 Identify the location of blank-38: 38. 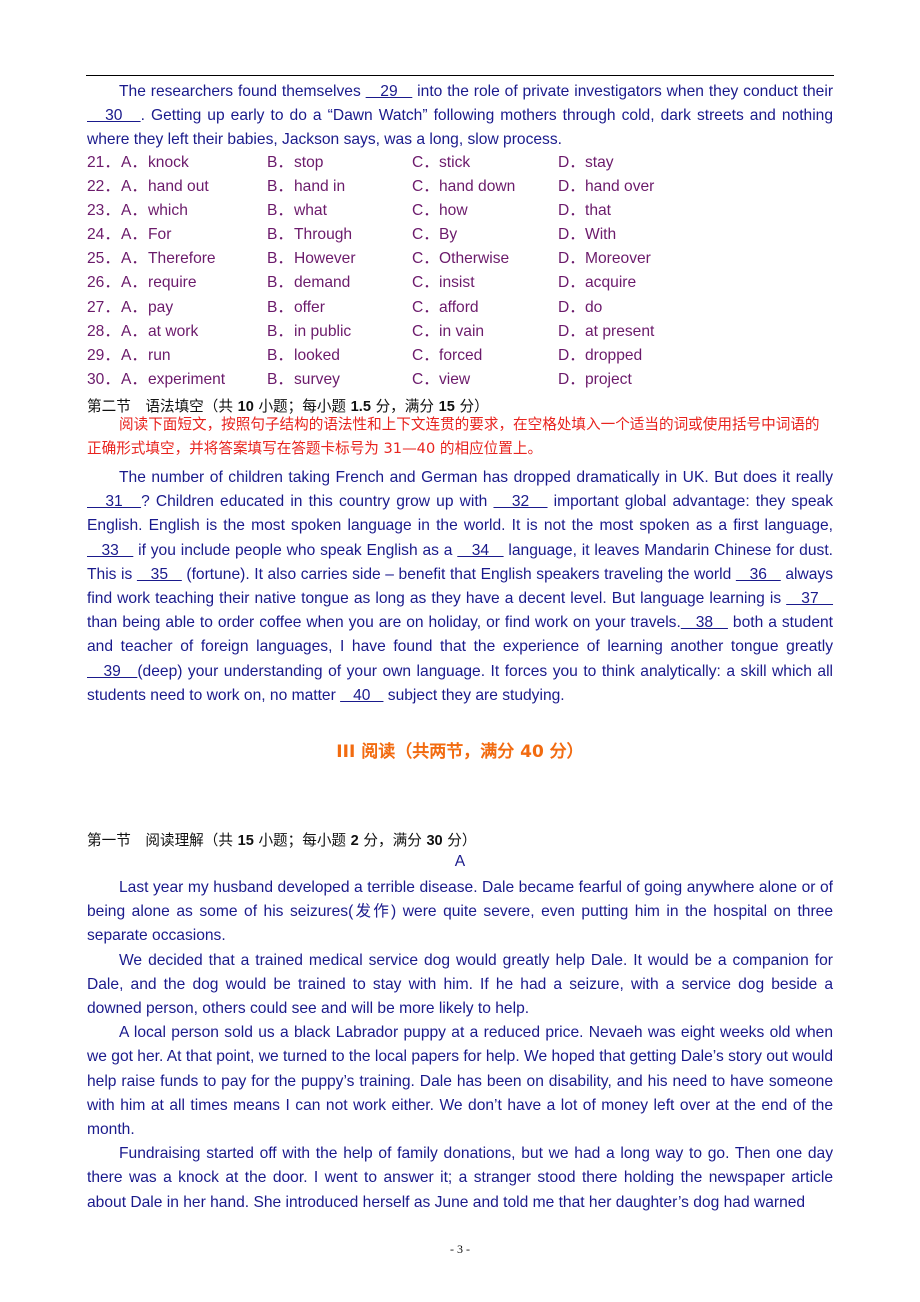
(704, 623).